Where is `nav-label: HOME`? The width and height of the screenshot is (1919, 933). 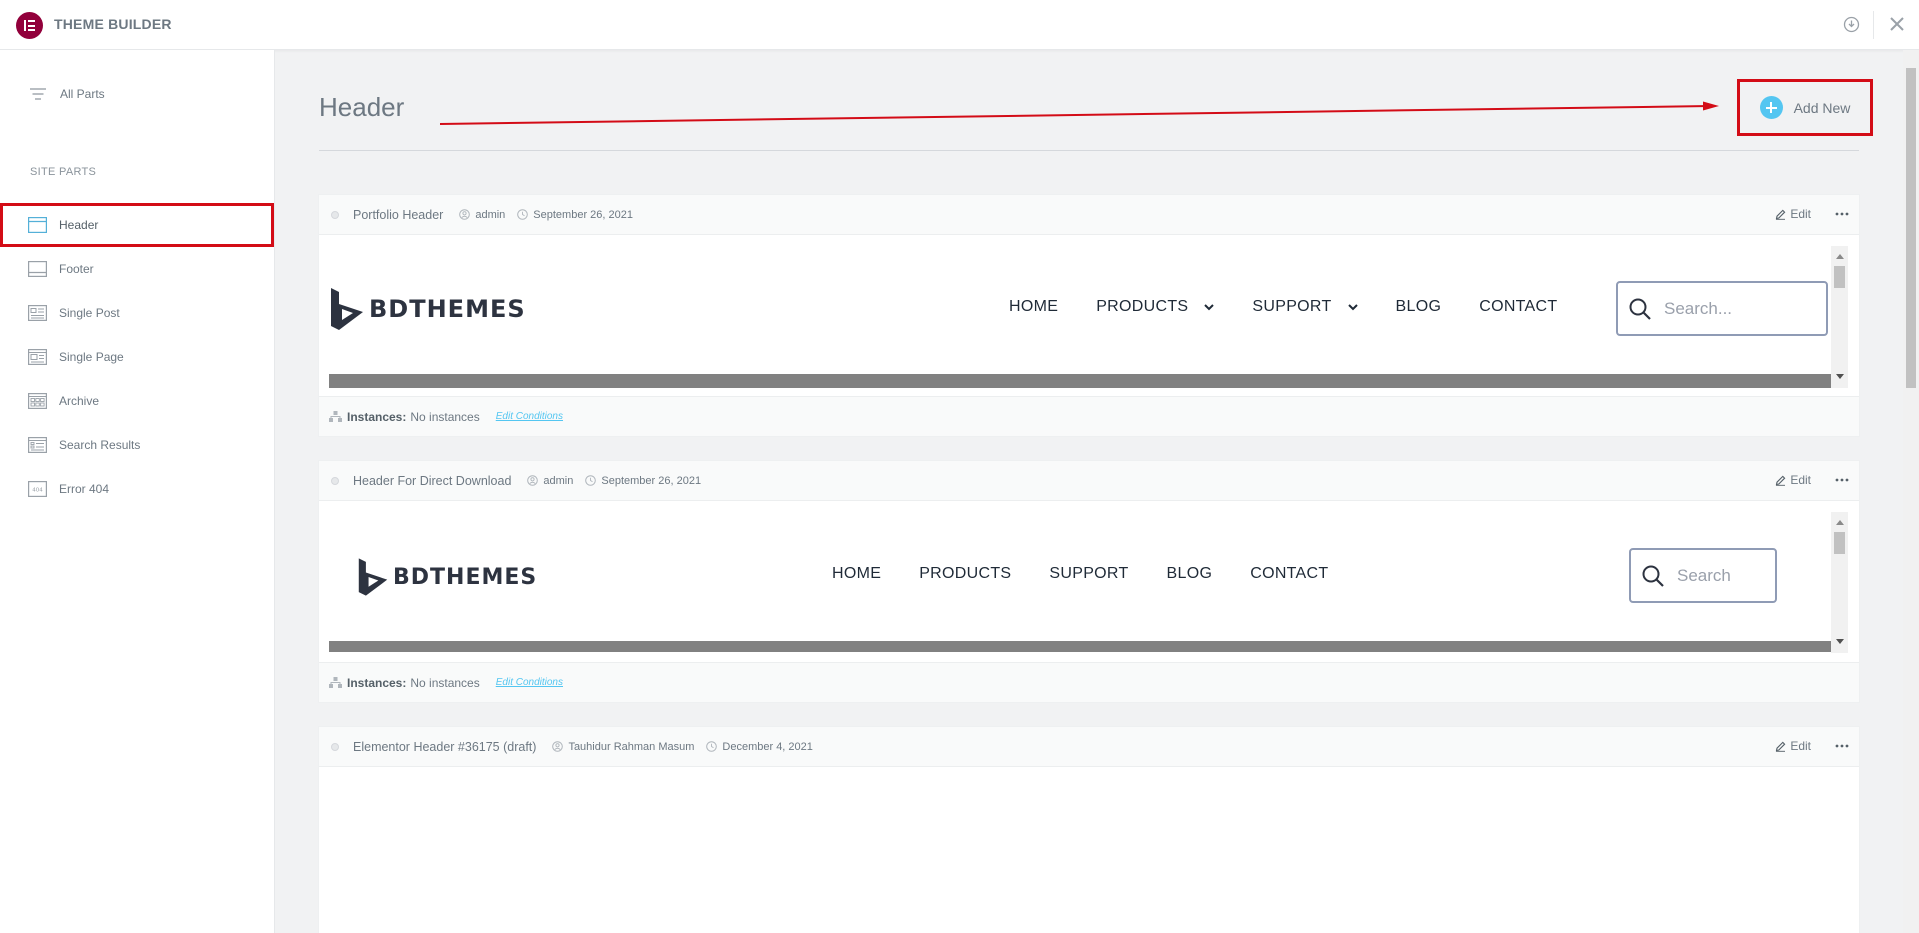
nav-label: HOME is located at coordinates (1034, 306).